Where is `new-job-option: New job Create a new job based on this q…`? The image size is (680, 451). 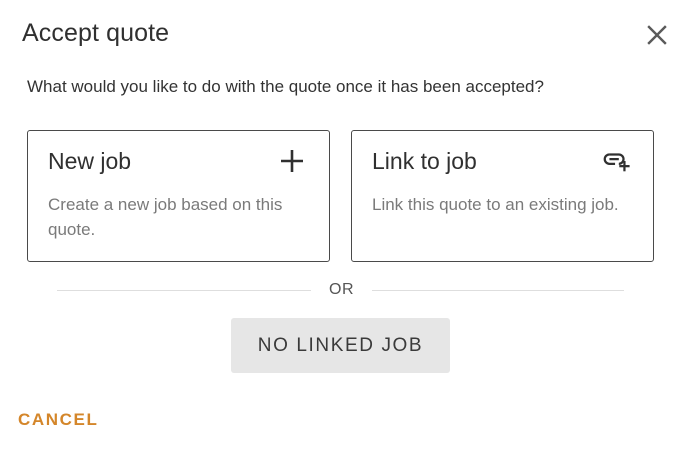 new-job-option: New job Create a new job based on this q… is located at coordinates (178, 196).